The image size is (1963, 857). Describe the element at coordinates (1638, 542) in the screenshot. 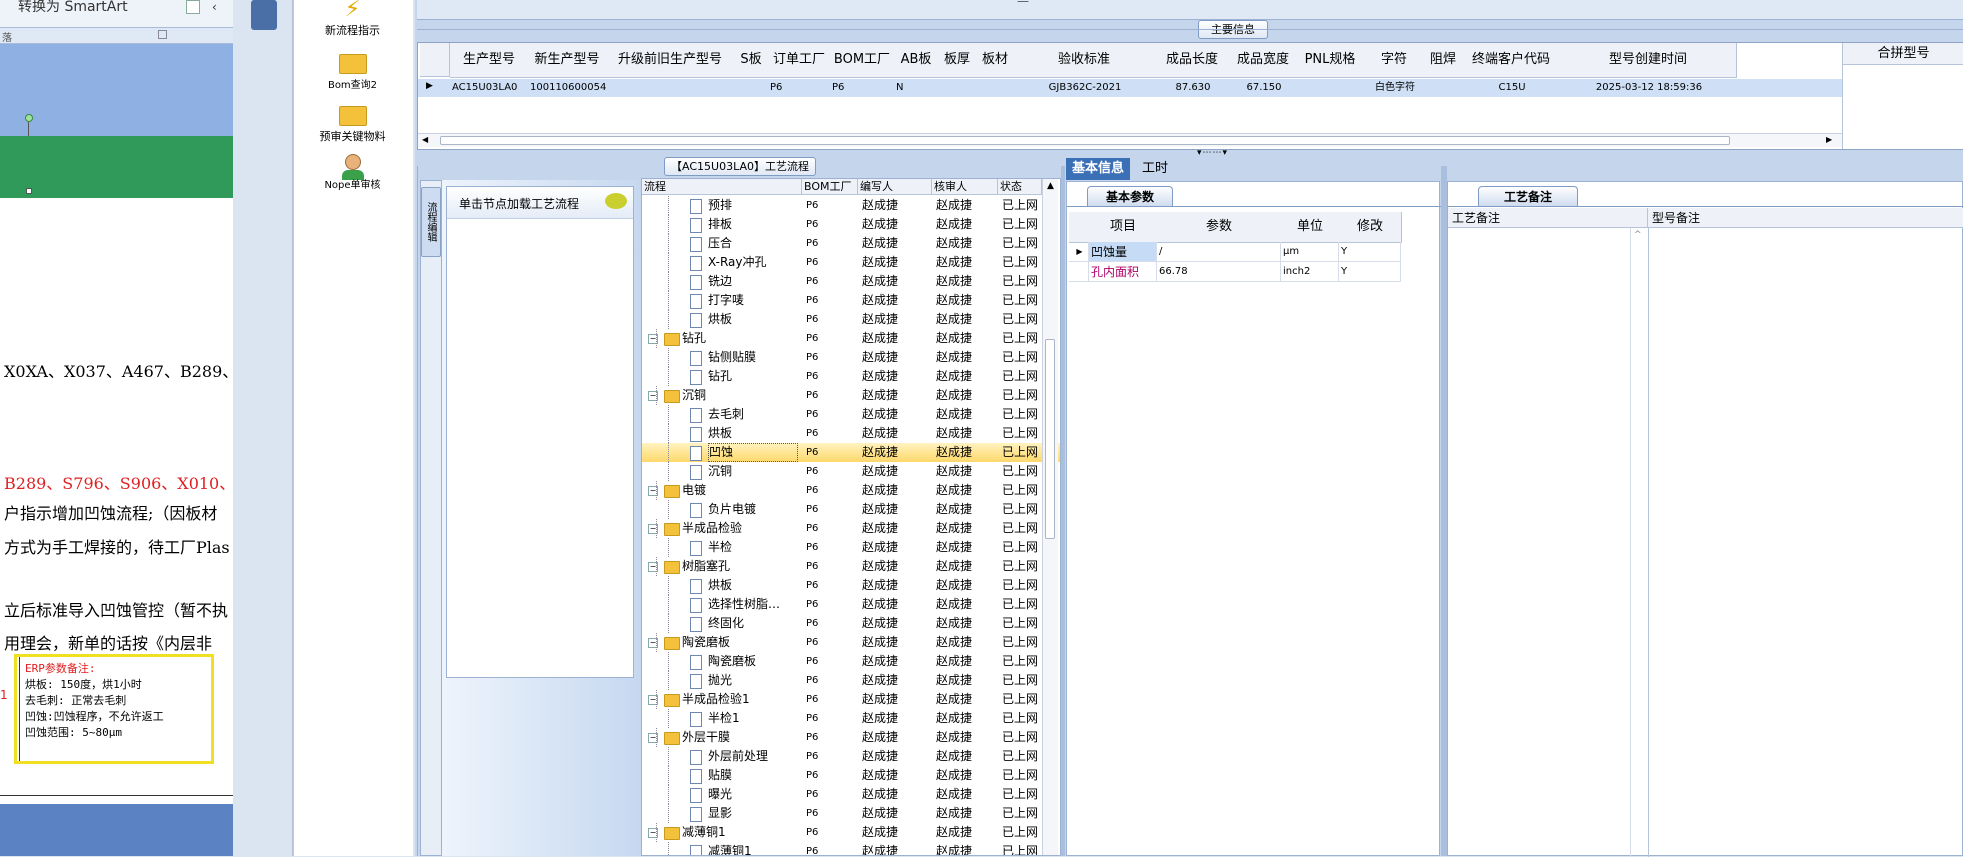

I see `remarks-scrollbar: ^` at that location.